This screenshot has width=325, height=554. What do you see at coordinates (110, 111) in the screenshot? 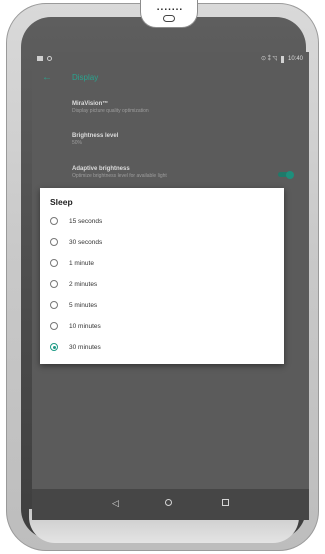
I see `pref-subtitle: Display picture quality optimization` at bounding box center [110, 111].